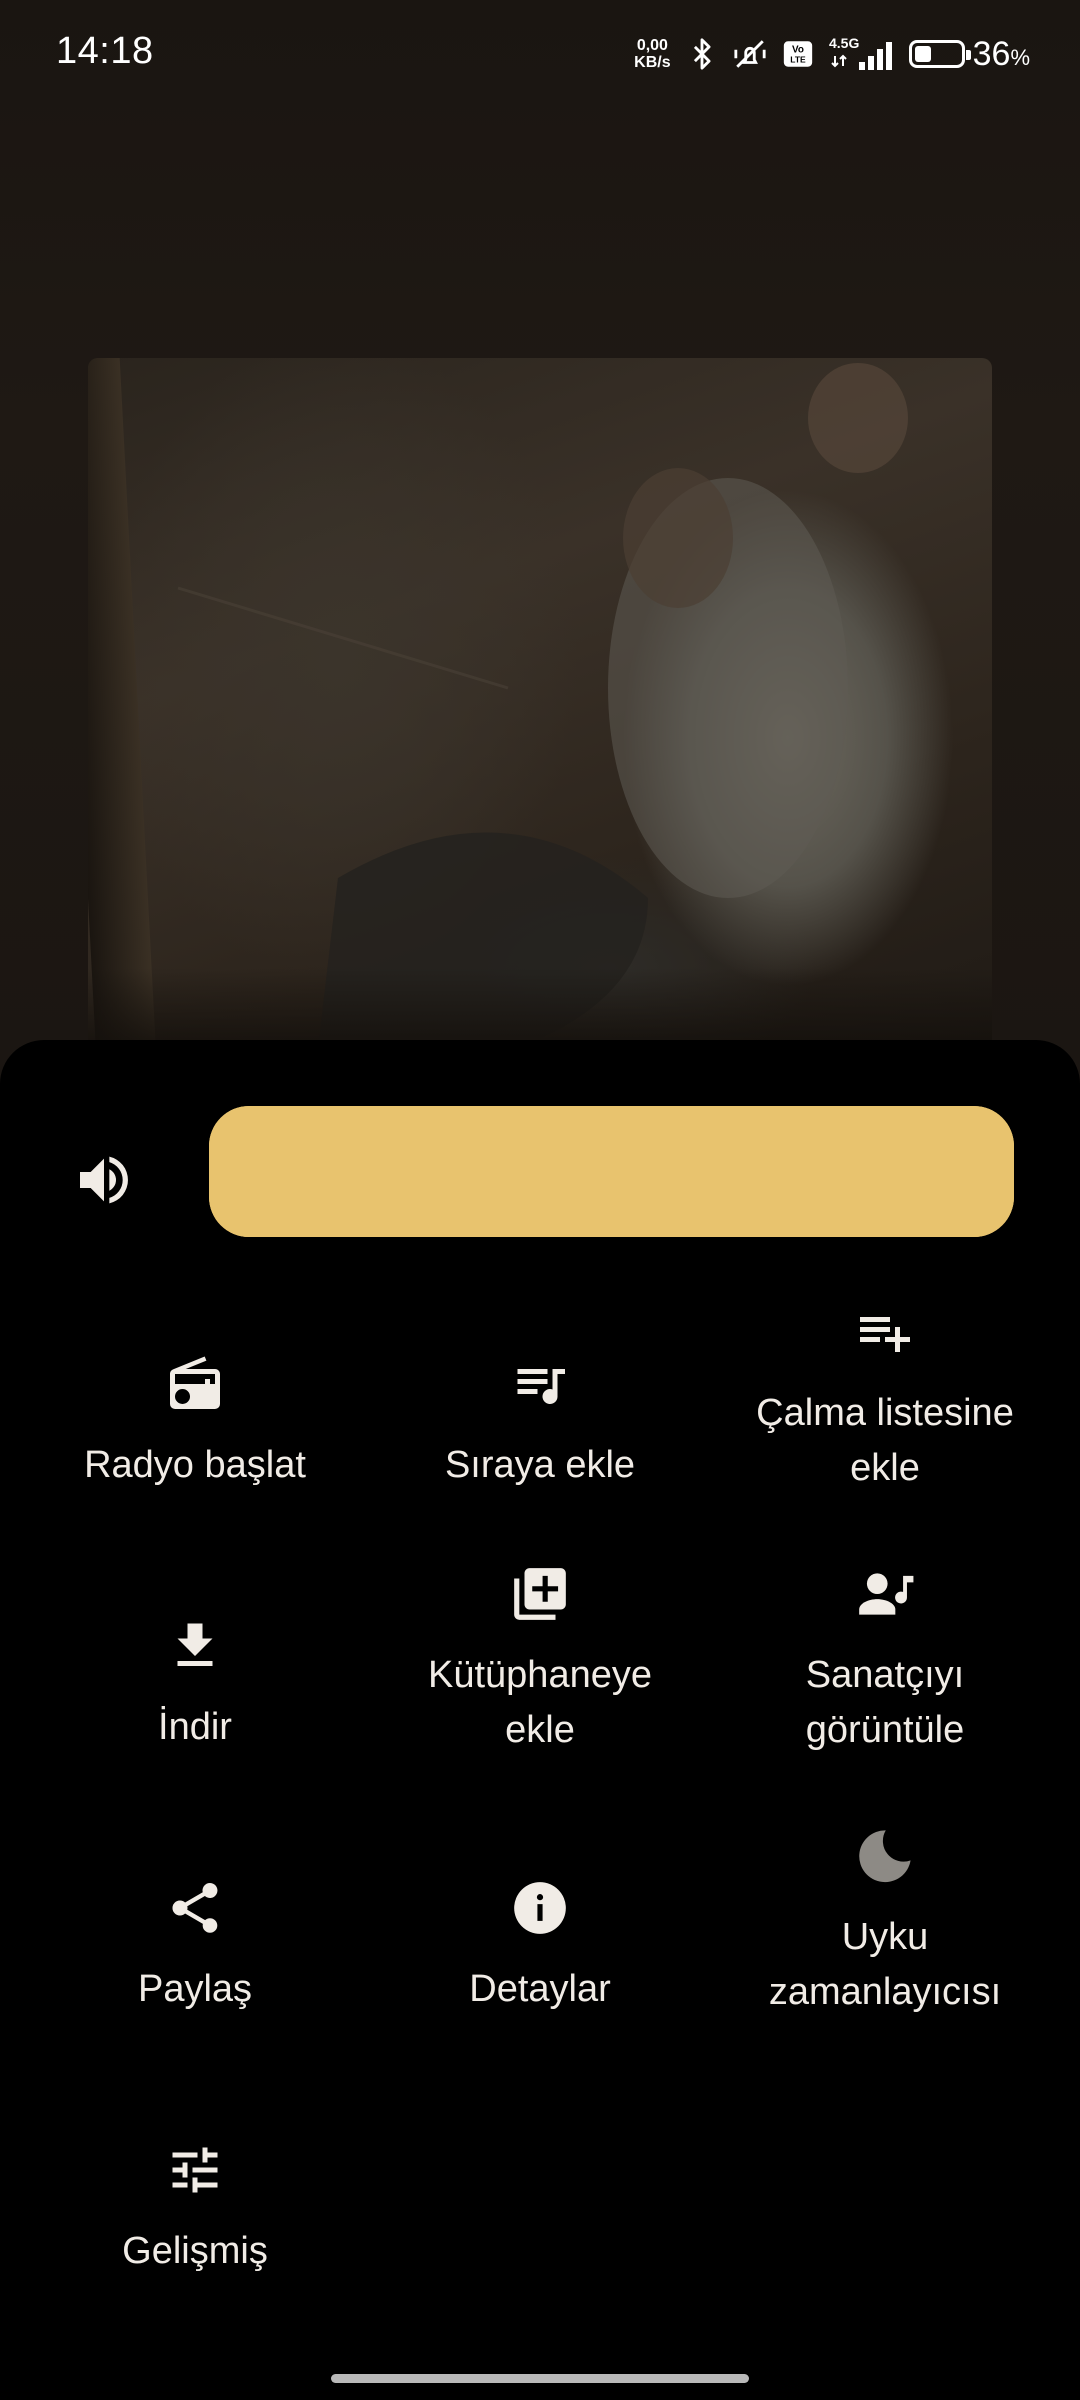  Describe the element at coordinates (195, 1989) in the screenshot. I see `action-label: Paylaş` at that location.